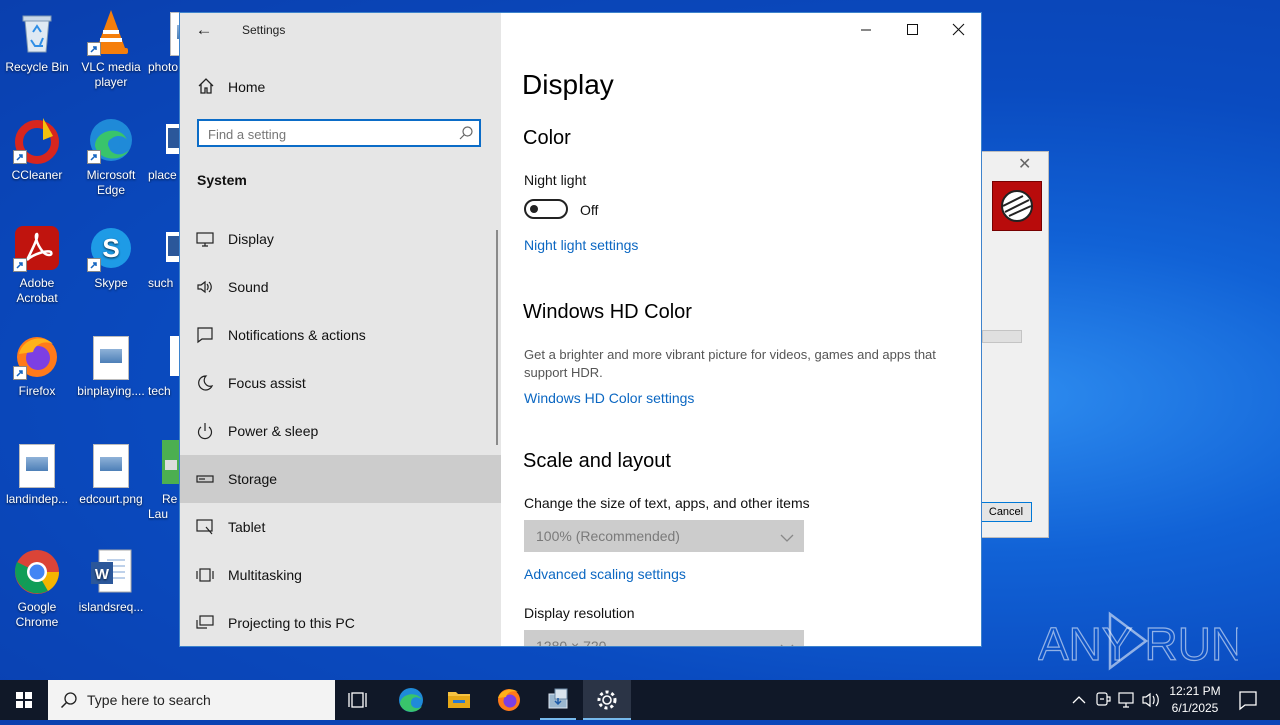 The width and height of the screenshot is (1280, 725). What do you see at coordinates (340, 431) in the screenshot?
I see `sidebar-item-power-sleep: Power & sleep` at bounding box center [340, 431].